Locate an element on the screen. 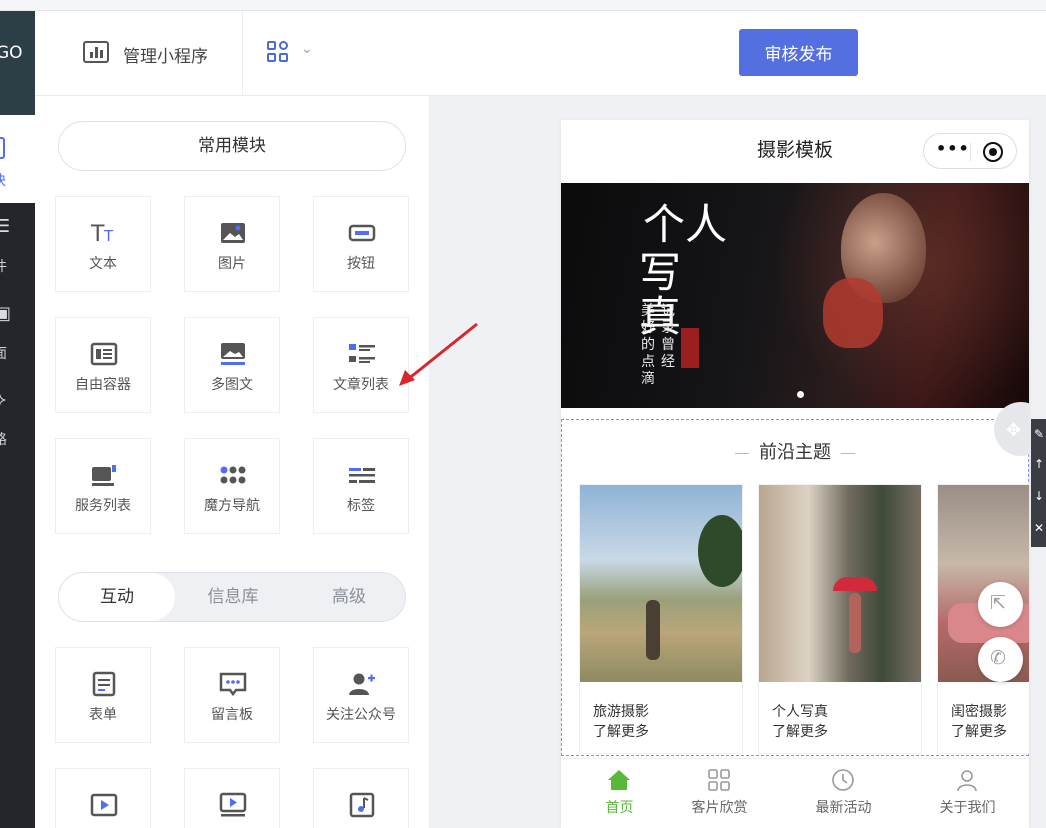 This screenshot has height=828, width=1046. module-form: 表单 is located at coordinates (103, 695).